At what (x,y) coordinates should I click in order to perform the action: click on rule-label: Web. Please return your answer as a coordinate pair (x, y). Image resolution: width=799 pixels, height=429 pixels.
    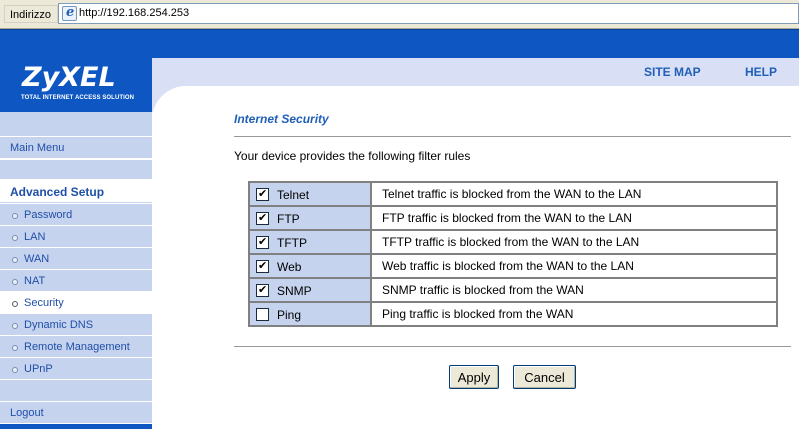
    Looking at the image, I should click on (289, 266).